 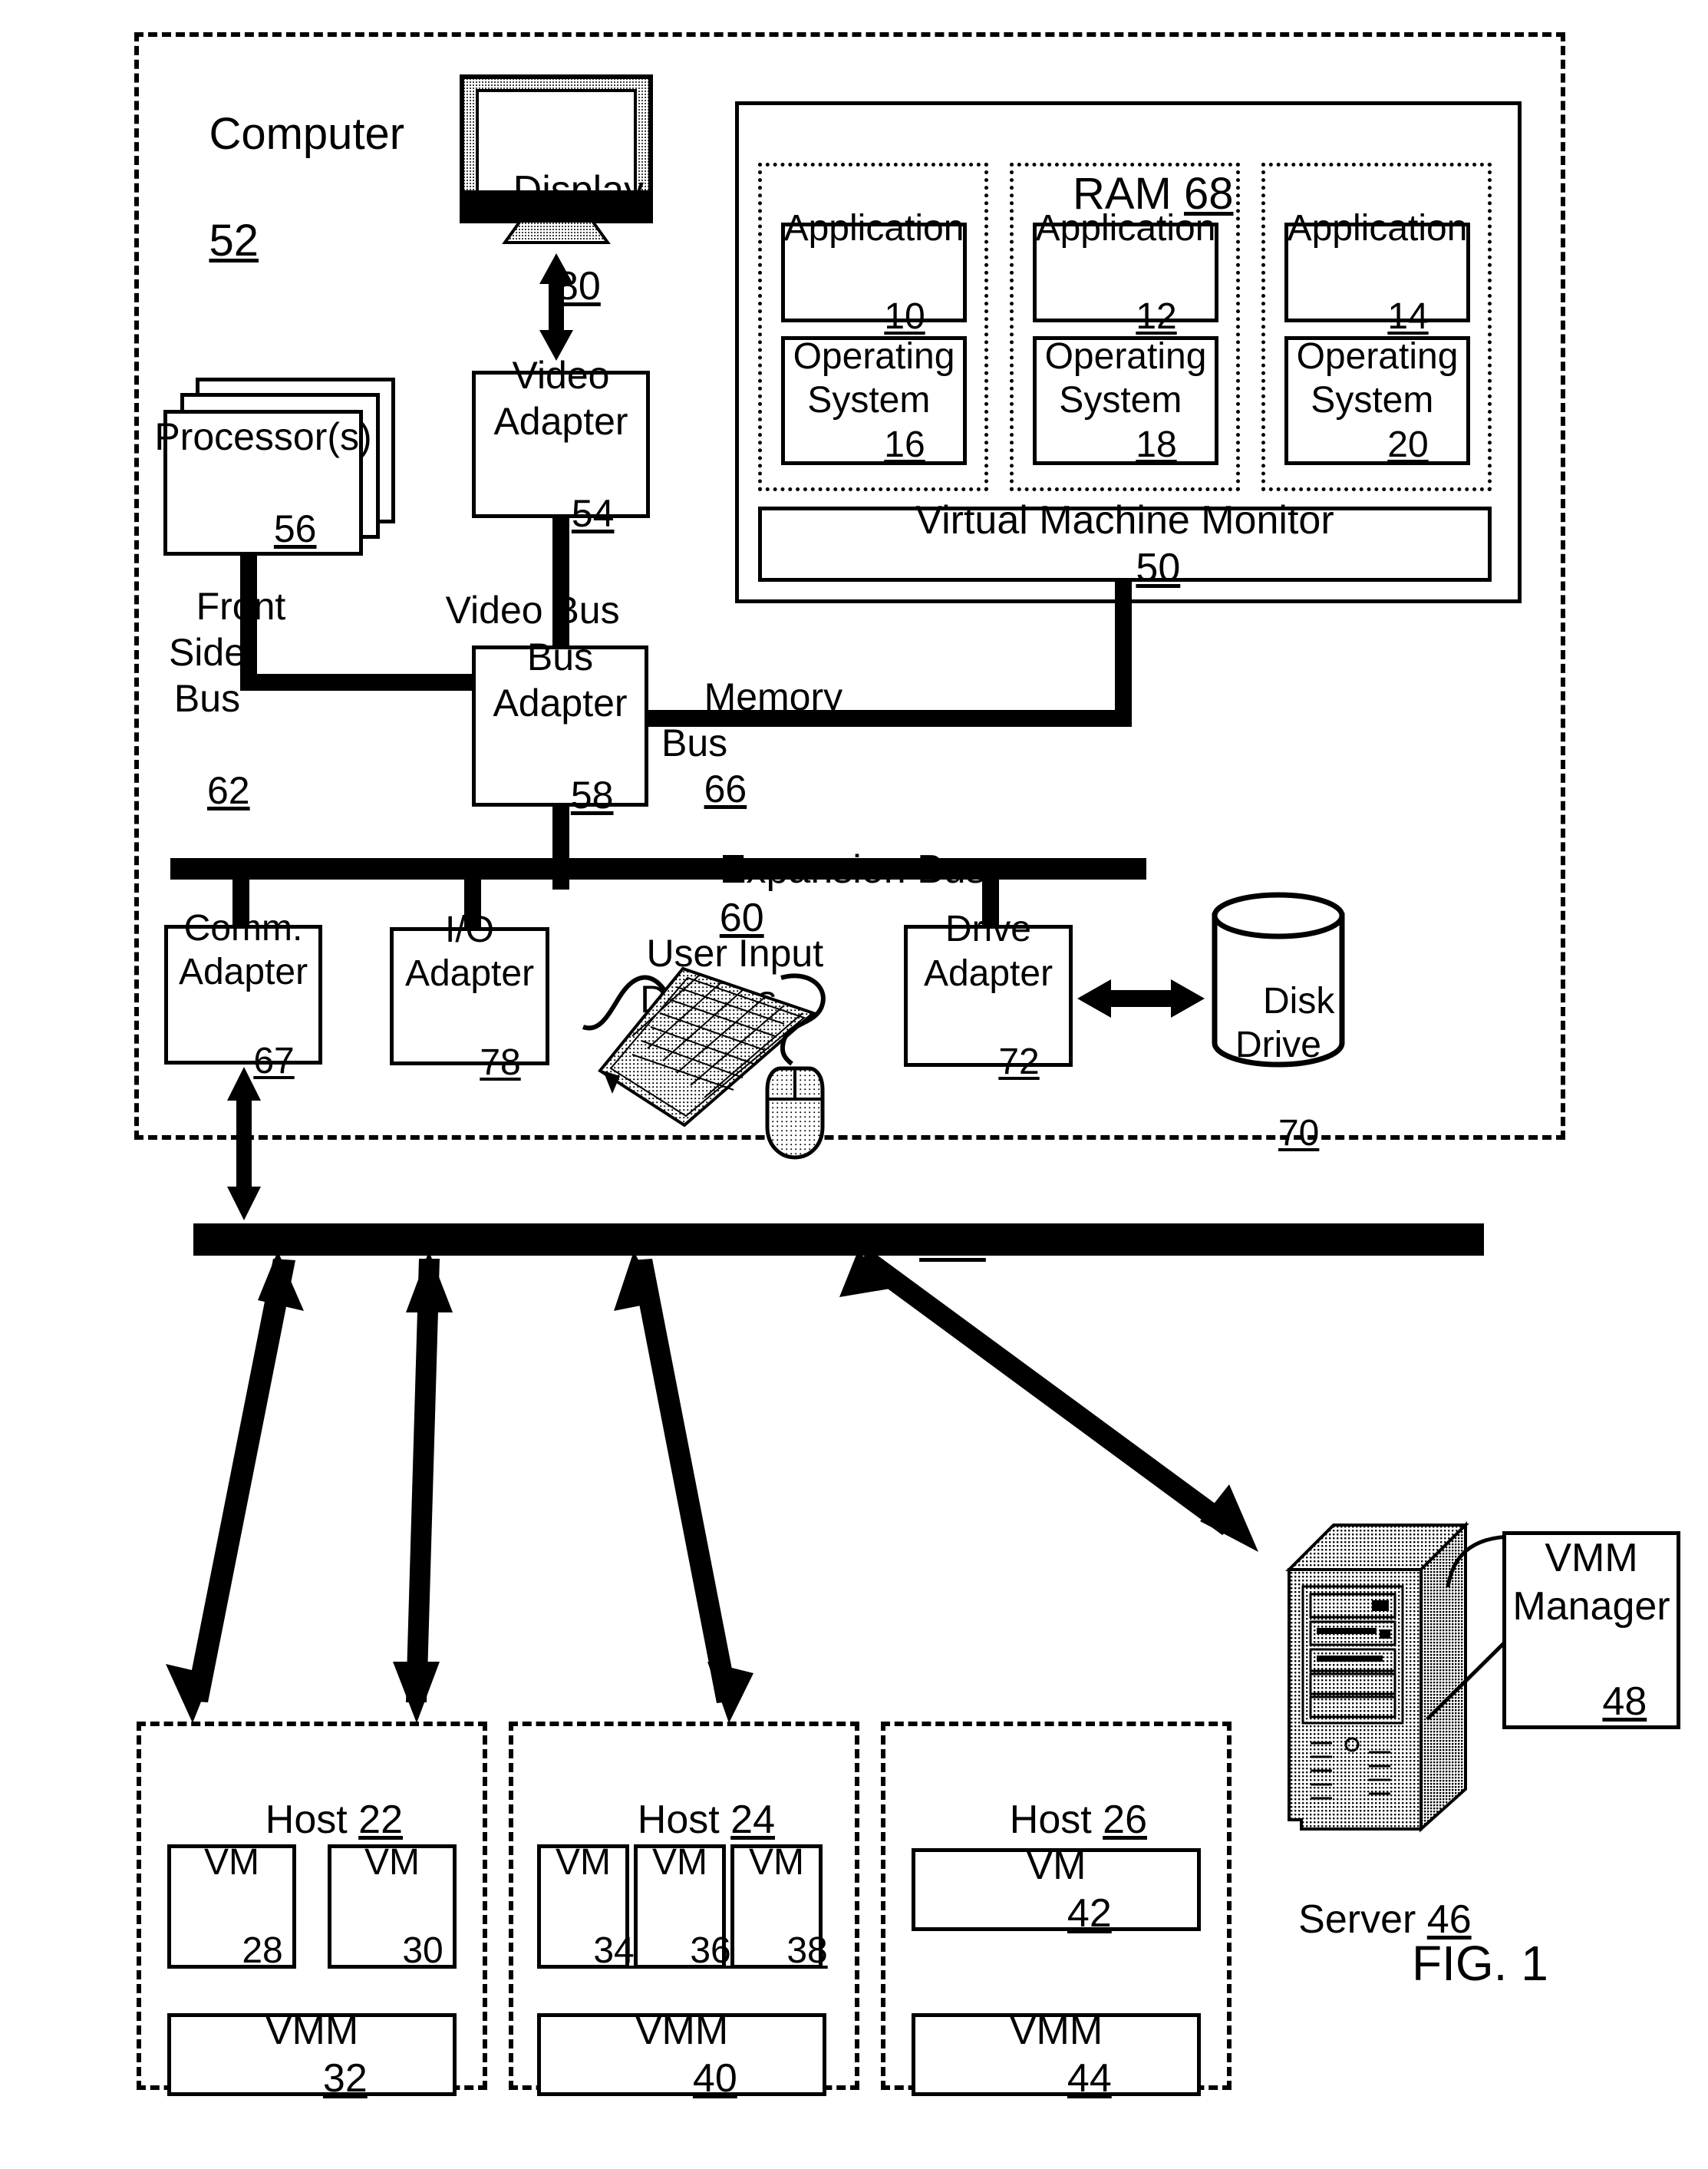 I want to click on bus-adapter-box: Bus Adapter 58, so click(x=560, y=727).